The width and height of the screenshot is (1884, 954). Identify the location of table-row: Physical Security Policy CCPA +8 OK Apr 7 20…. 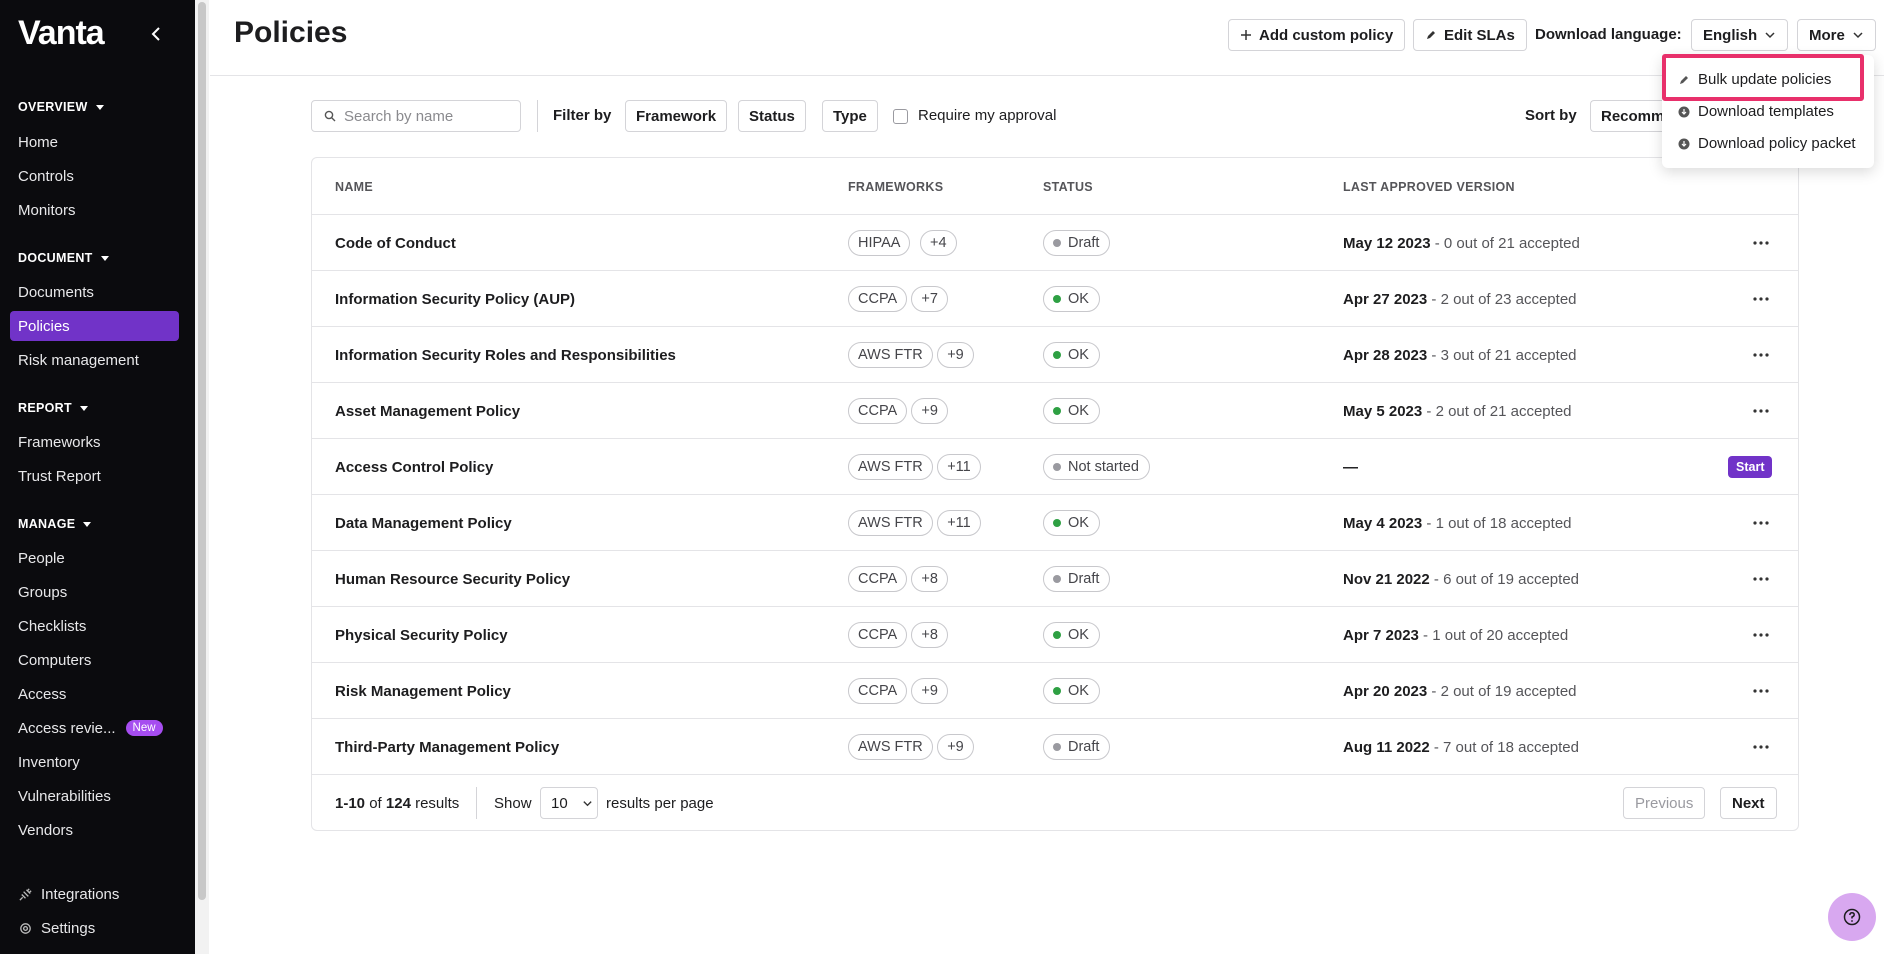
(1055, 634).